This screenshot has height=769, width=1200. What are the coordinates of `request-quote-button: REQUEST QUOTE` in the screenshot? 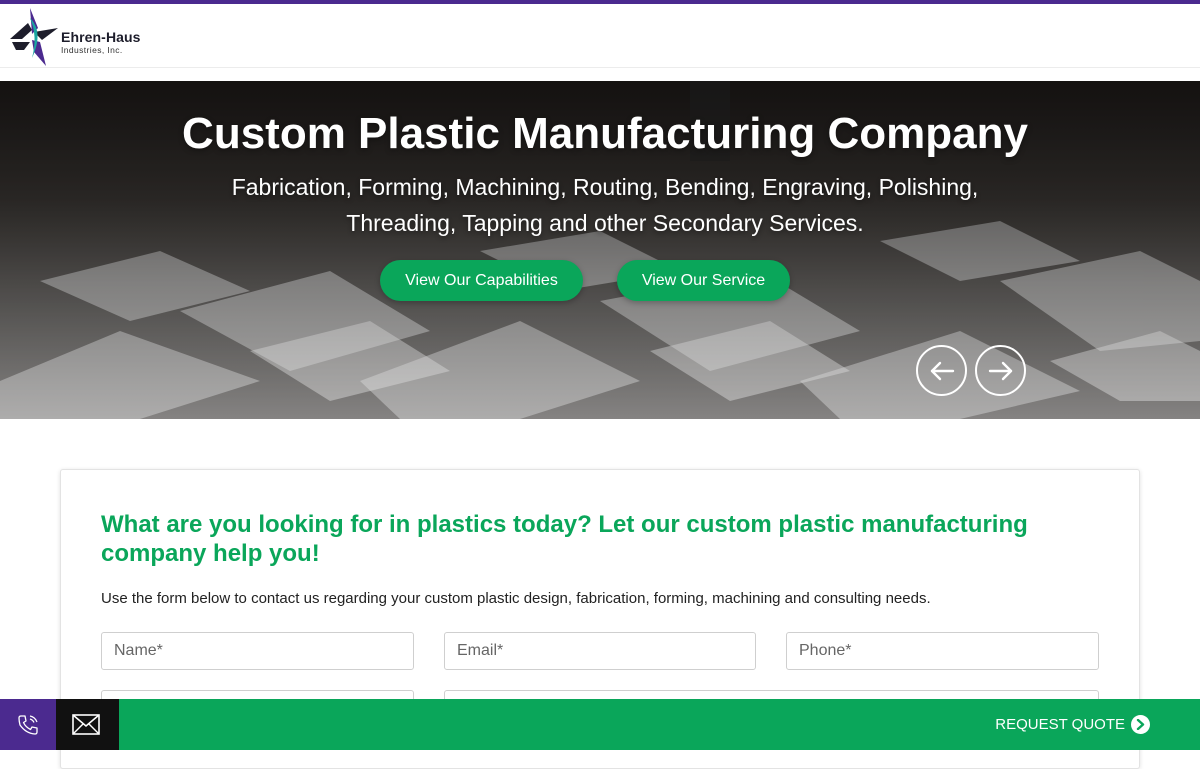 It's located at (1072, 724).